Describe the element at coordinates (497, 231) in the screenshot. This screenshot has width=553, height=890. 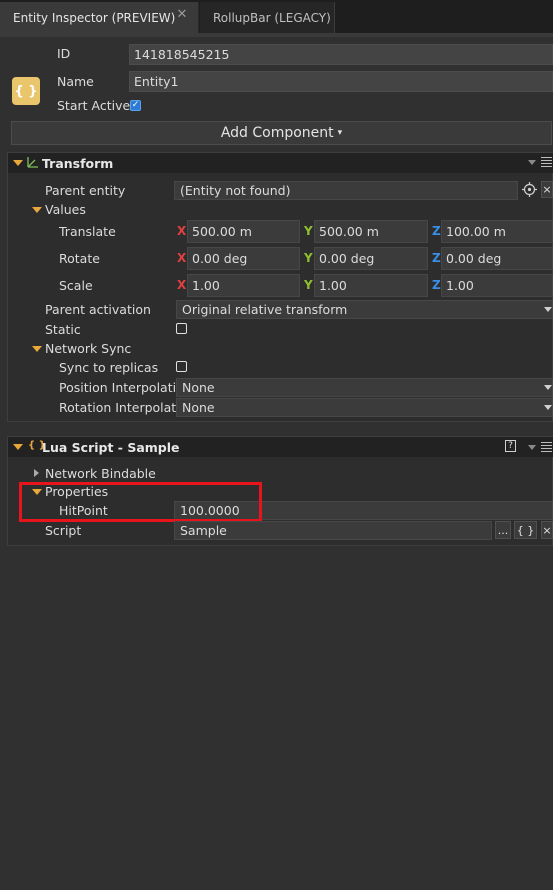
I see `translate-z-field: 100.00 m` at that location.